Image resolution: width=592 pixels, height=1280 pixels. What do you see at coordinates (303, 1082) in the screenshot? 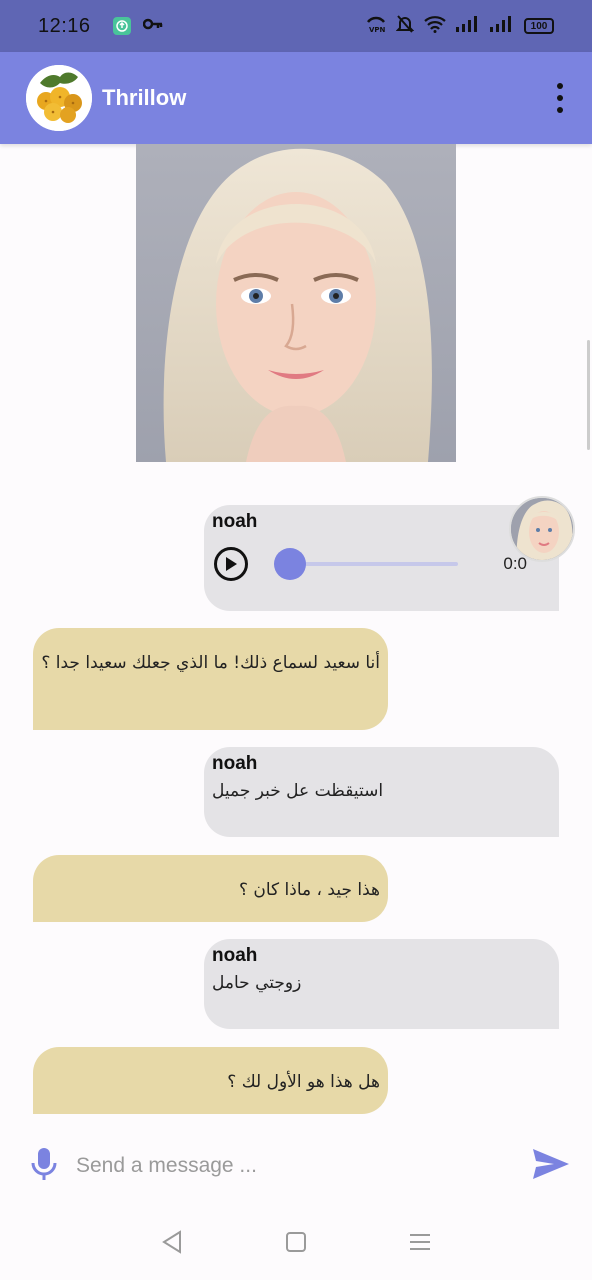
I see `message-text: هل هذا هو الأول لك ؟` at bounding box center [303, 1082].